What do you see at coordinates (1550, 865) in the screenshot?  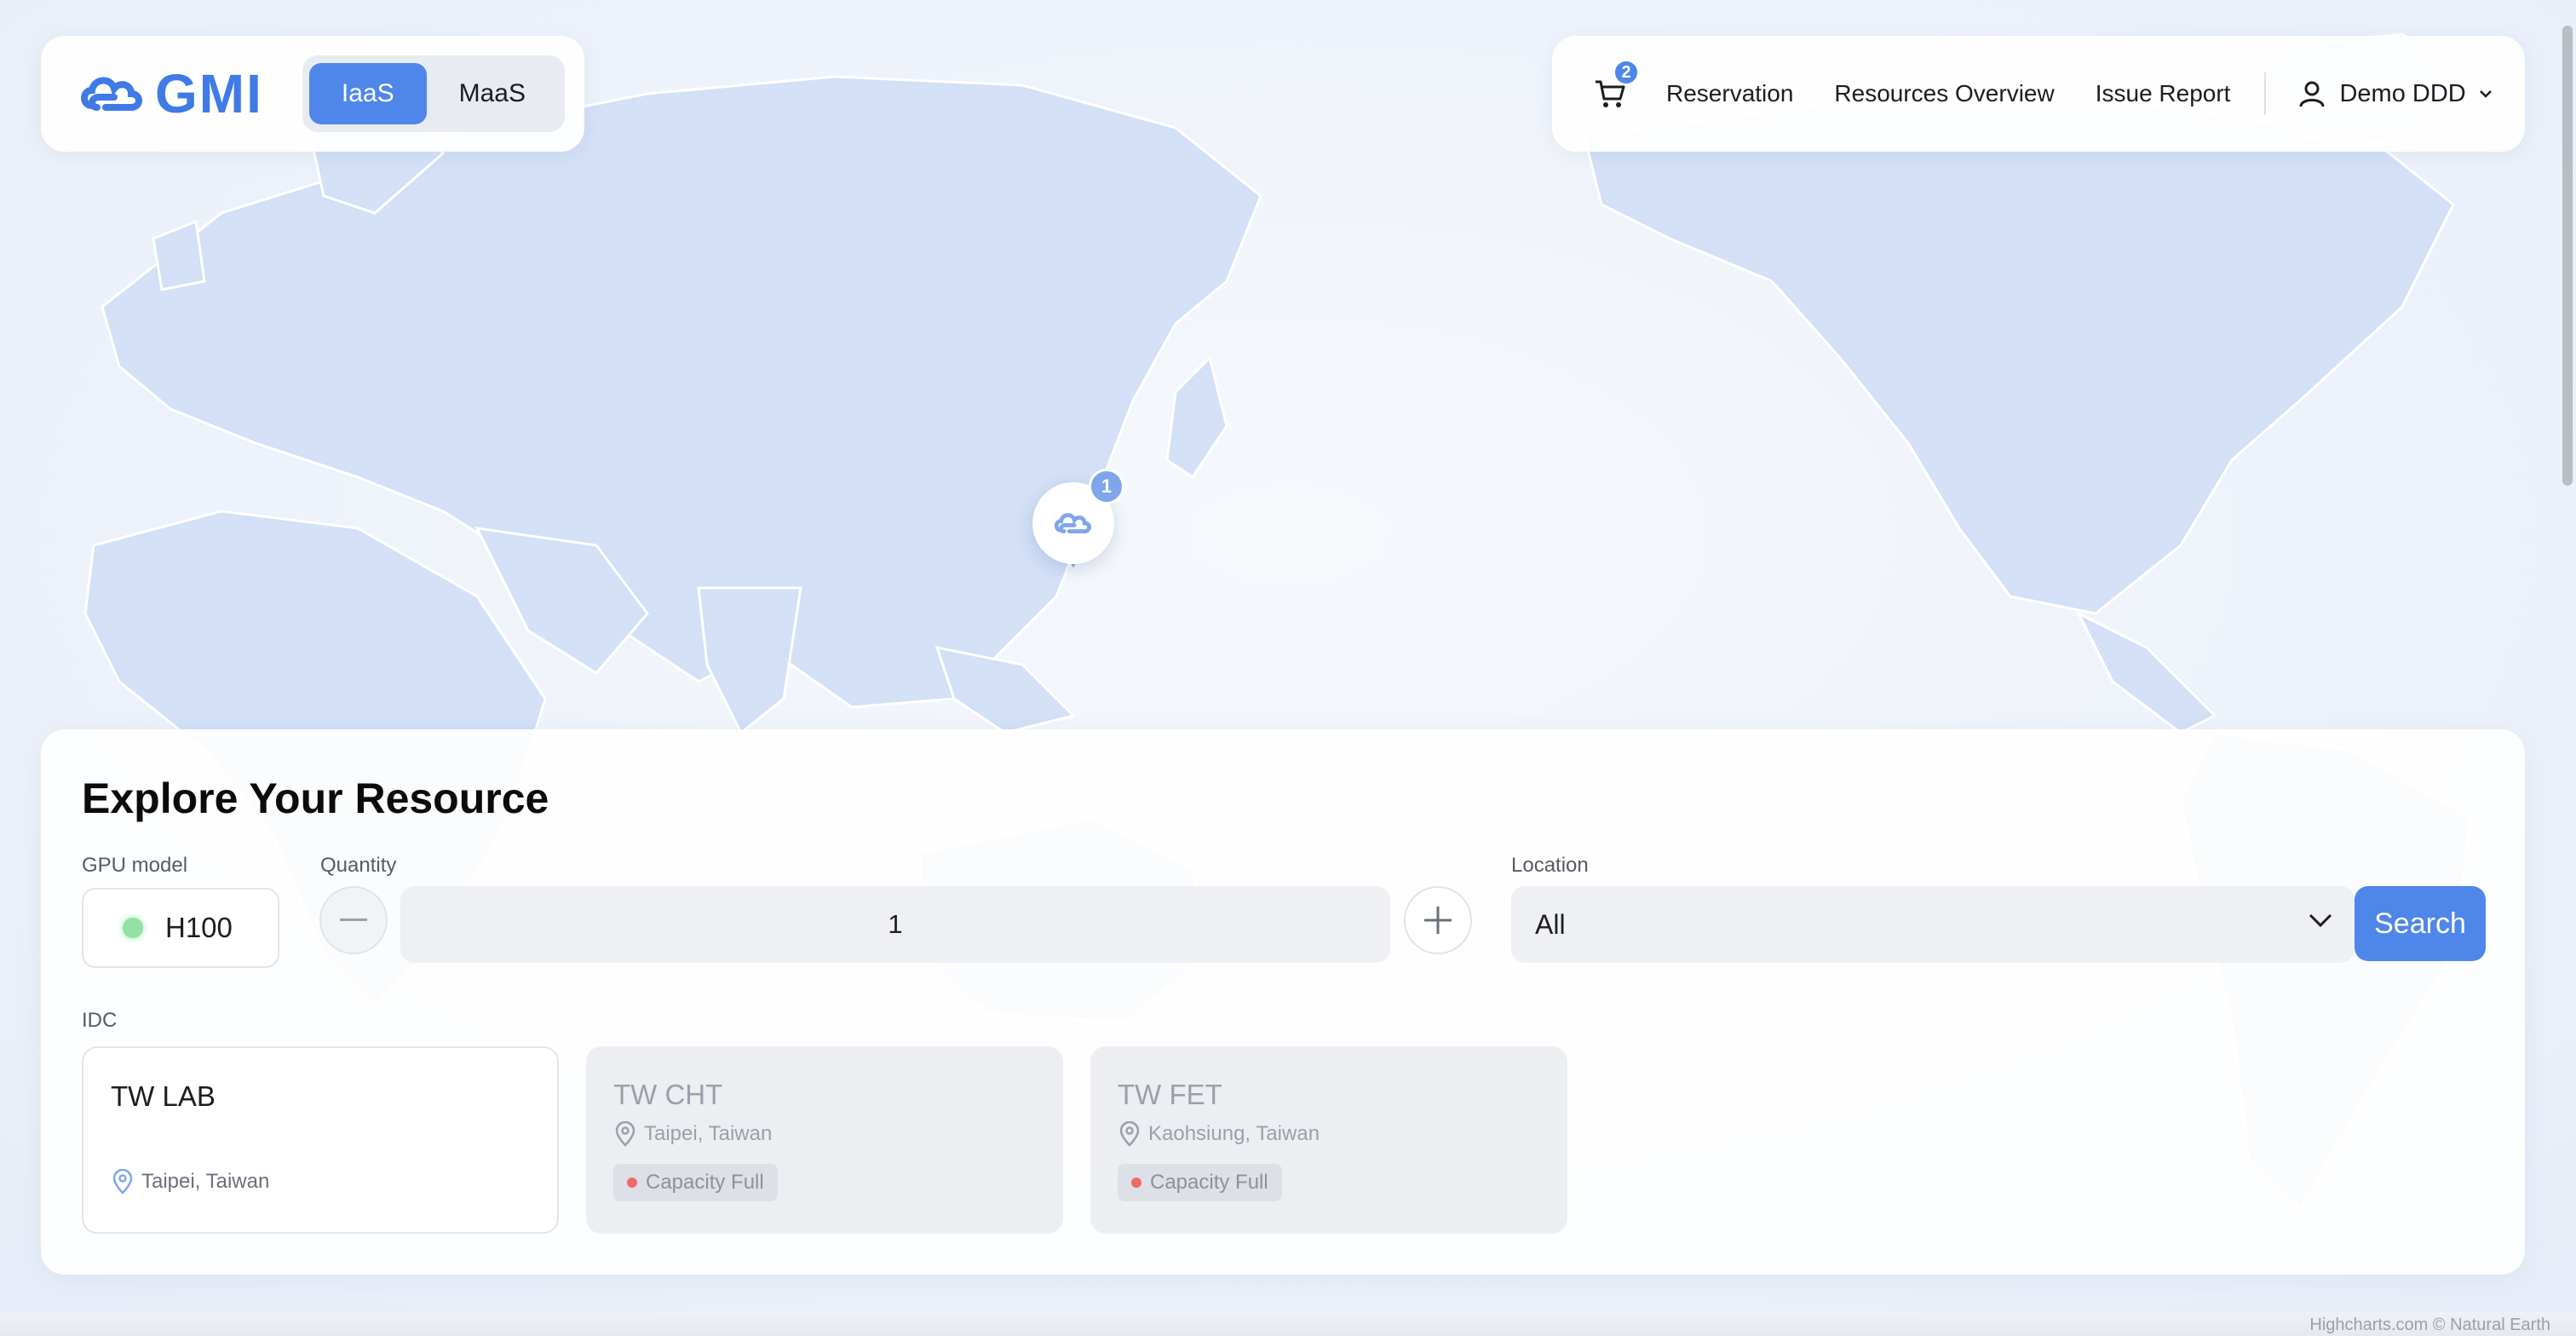 I see `location-label: Location` at bounding box center [1550, 865].